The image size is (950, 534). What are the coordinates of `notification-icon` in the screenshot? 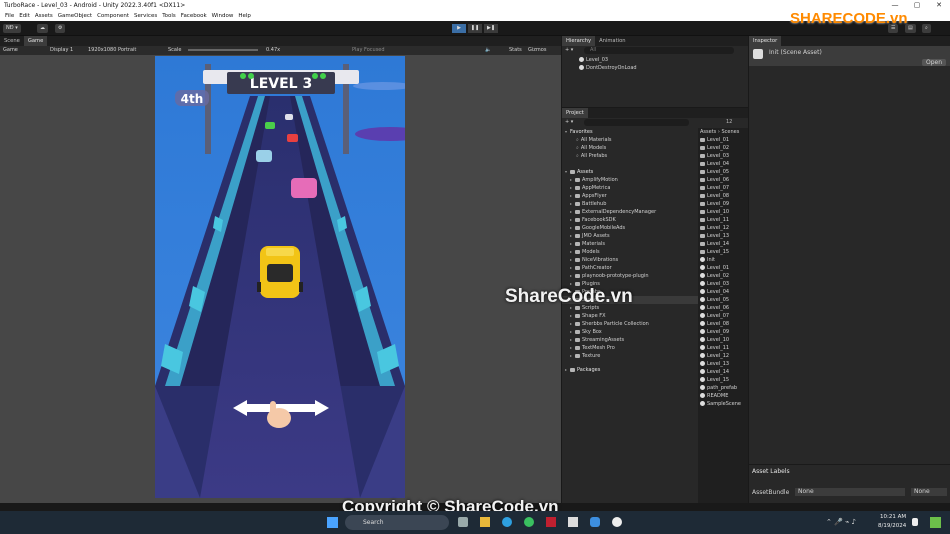 It's located at (915, 522).